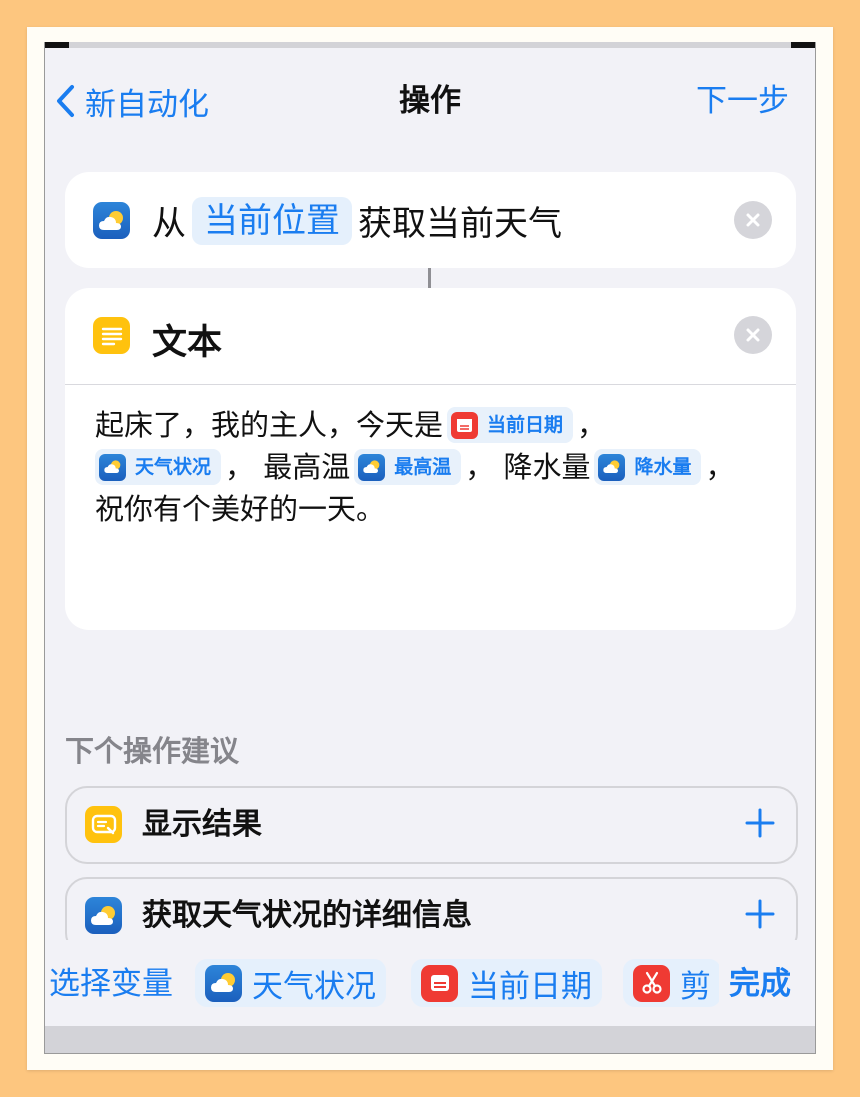 The height and width of the screenshot is (1097, 860). What do you see at coordinates (423, 467) in the screenshot?
I see `token-label: 最高温` at bounding box center [423, 467].